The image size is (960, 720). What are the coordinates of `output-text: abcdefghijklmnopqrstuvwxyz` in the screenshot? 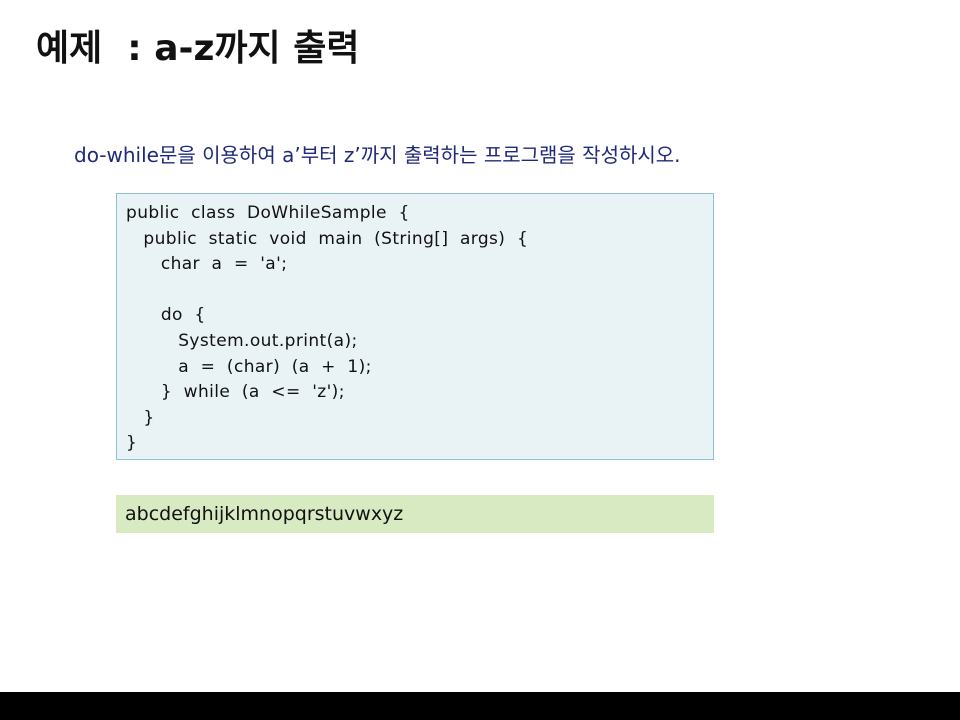 It's located at (264, 514).